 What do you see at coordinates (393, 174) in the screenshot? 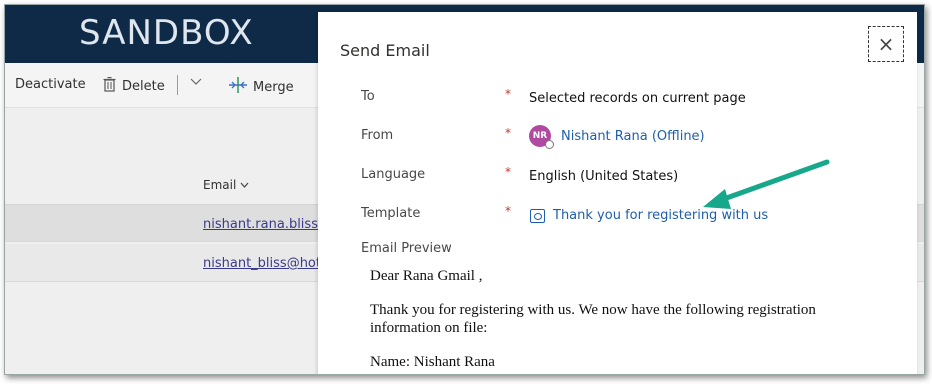
I see `language-label: Language` at bounding box center [393, 174].